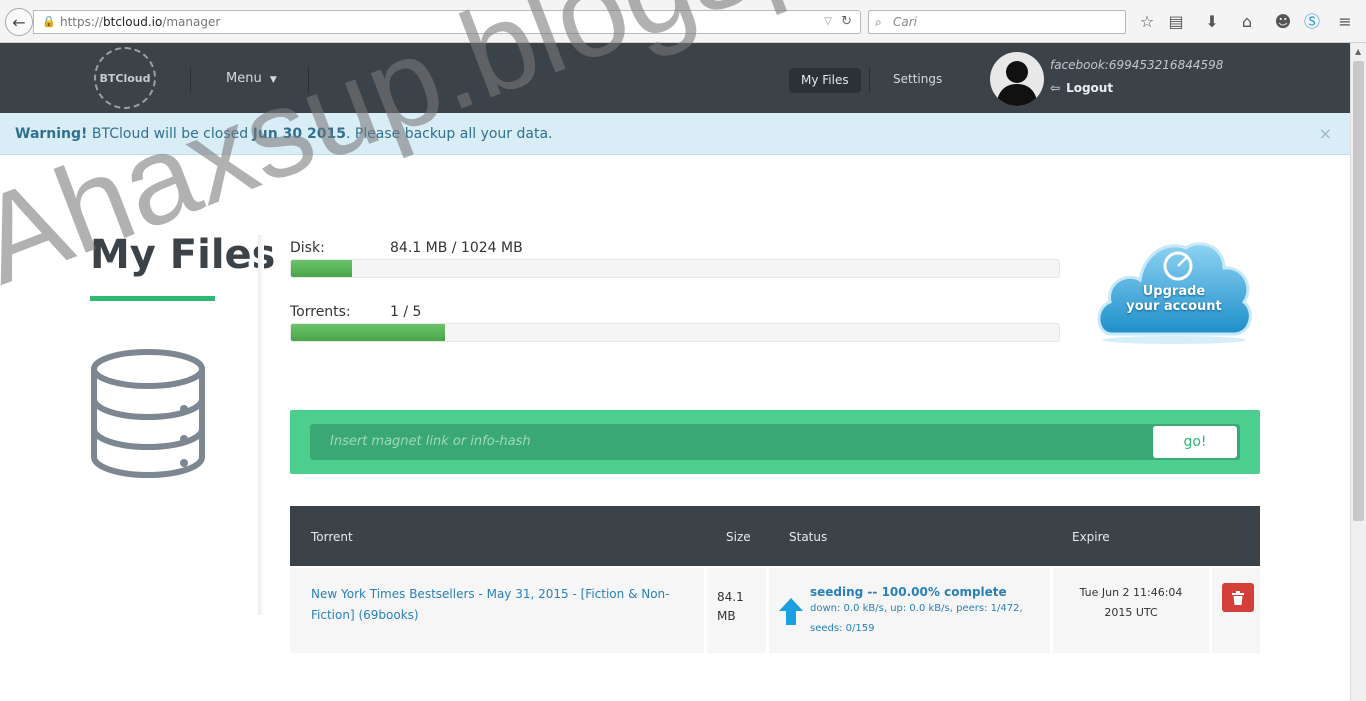 The image size is (1366, 701). What do you see at coordinates (1195, 442) in the screenshot?
I see `go-button: go!` at bounding box center [1195, 442].